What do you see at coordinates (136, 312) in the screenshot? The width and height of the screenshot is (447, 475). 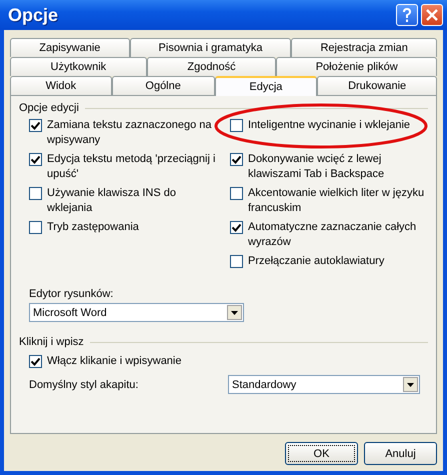 I see `dropdown: Microsoft Word` at bounding box center [136, 312].